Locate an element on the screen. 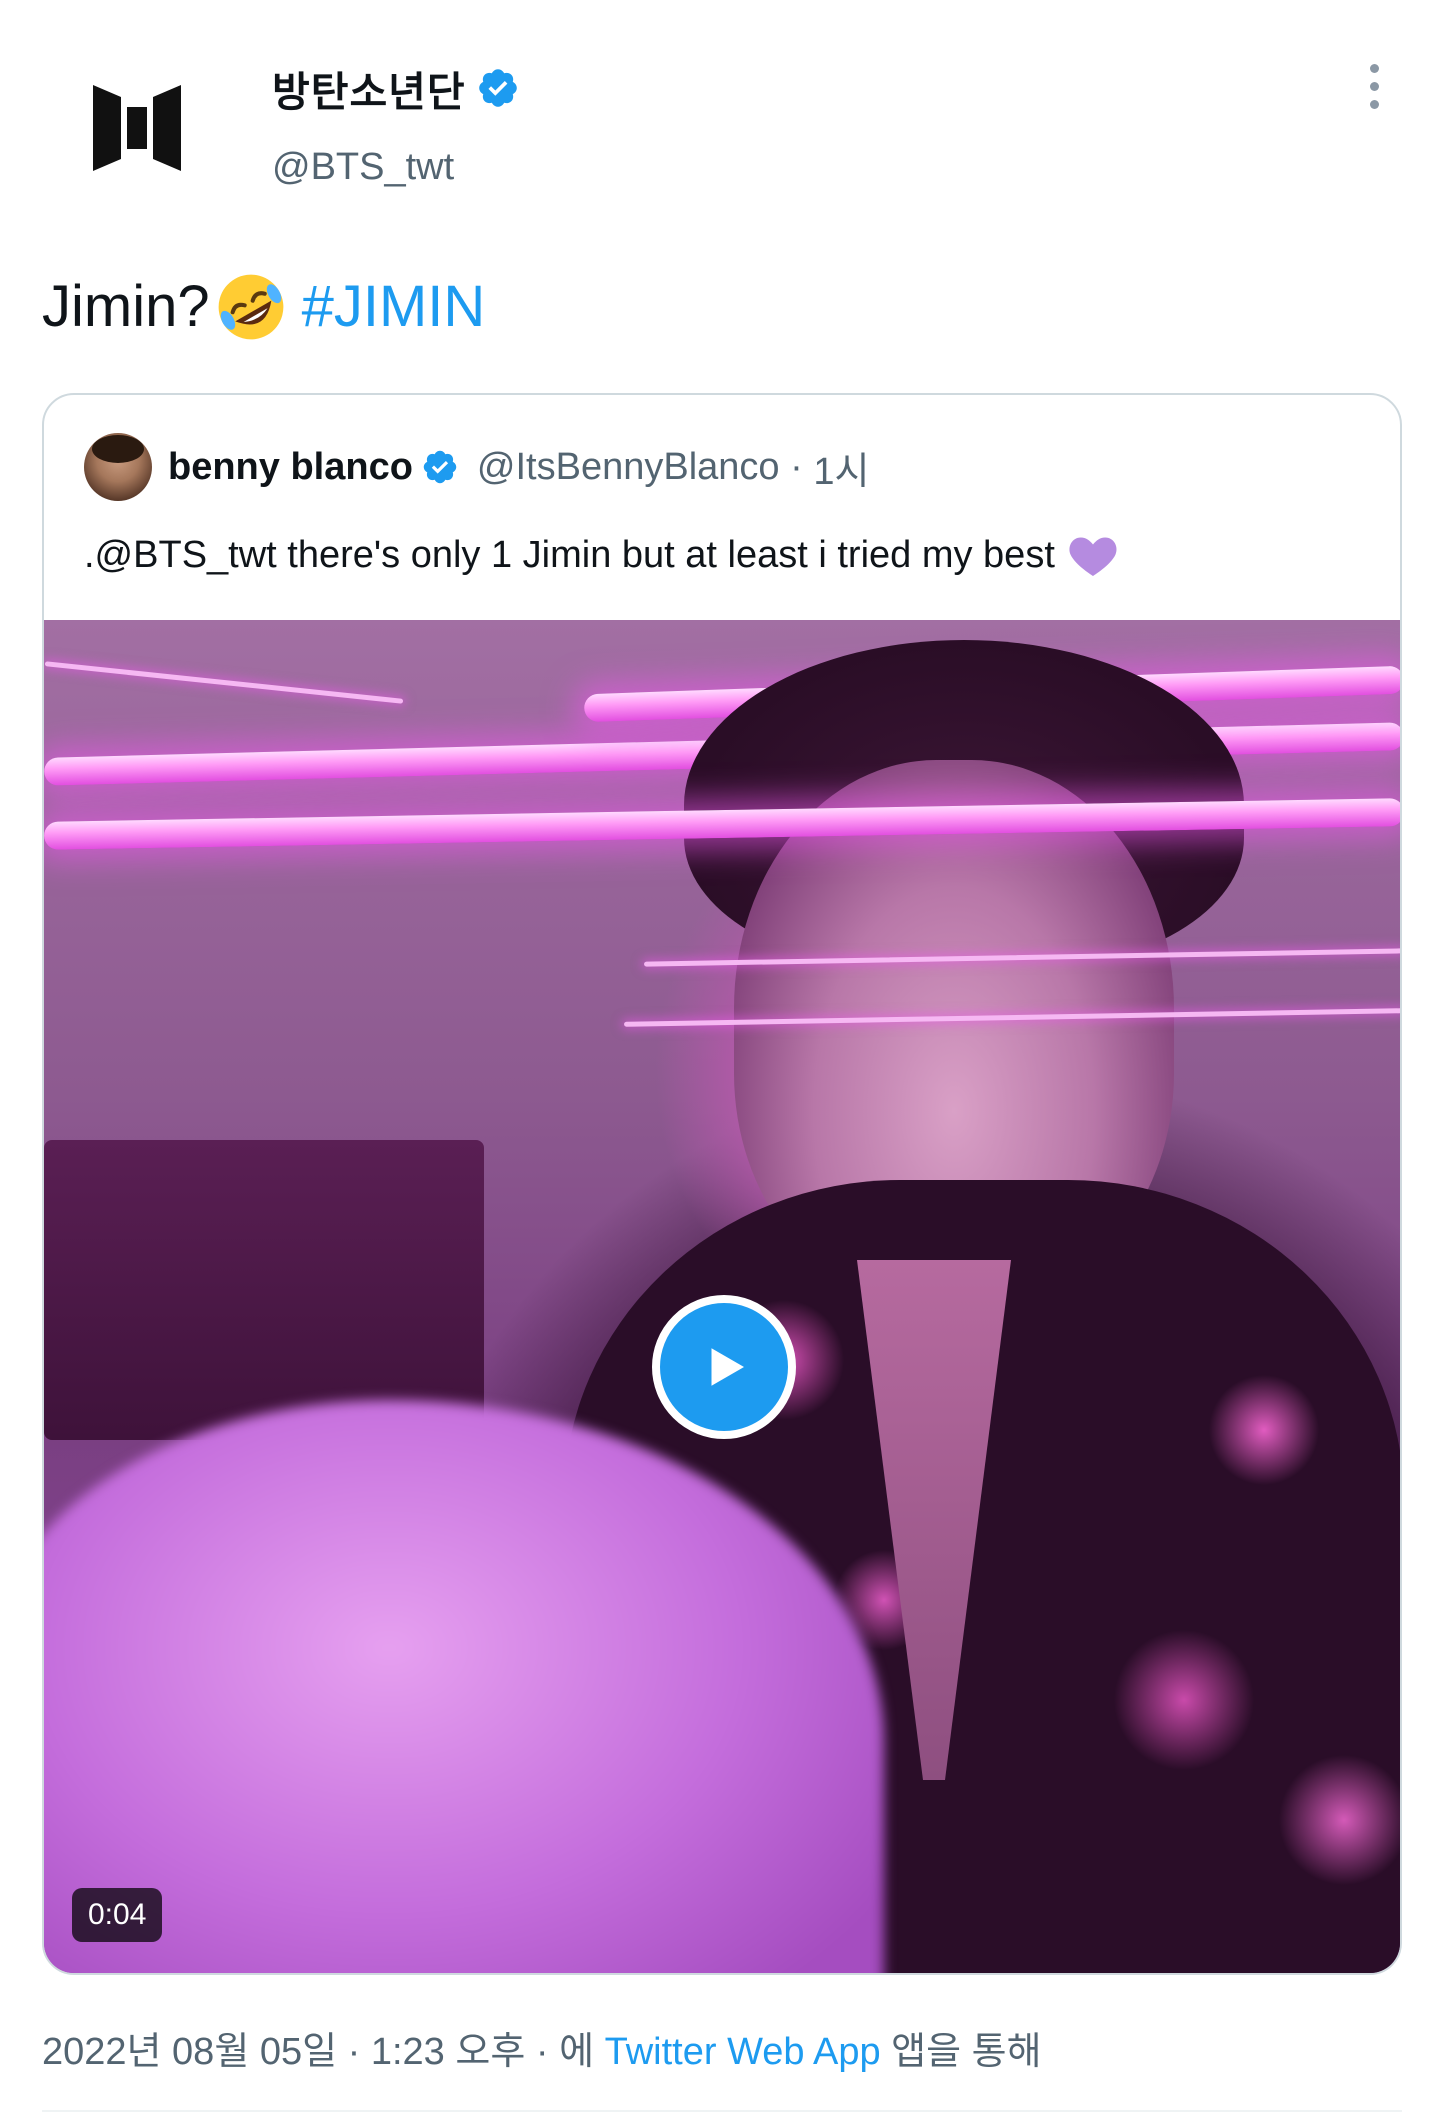 The image size is (1440, 2122). tweet-text: Jimin? #JIMIN is located at coordinates (263, 307).